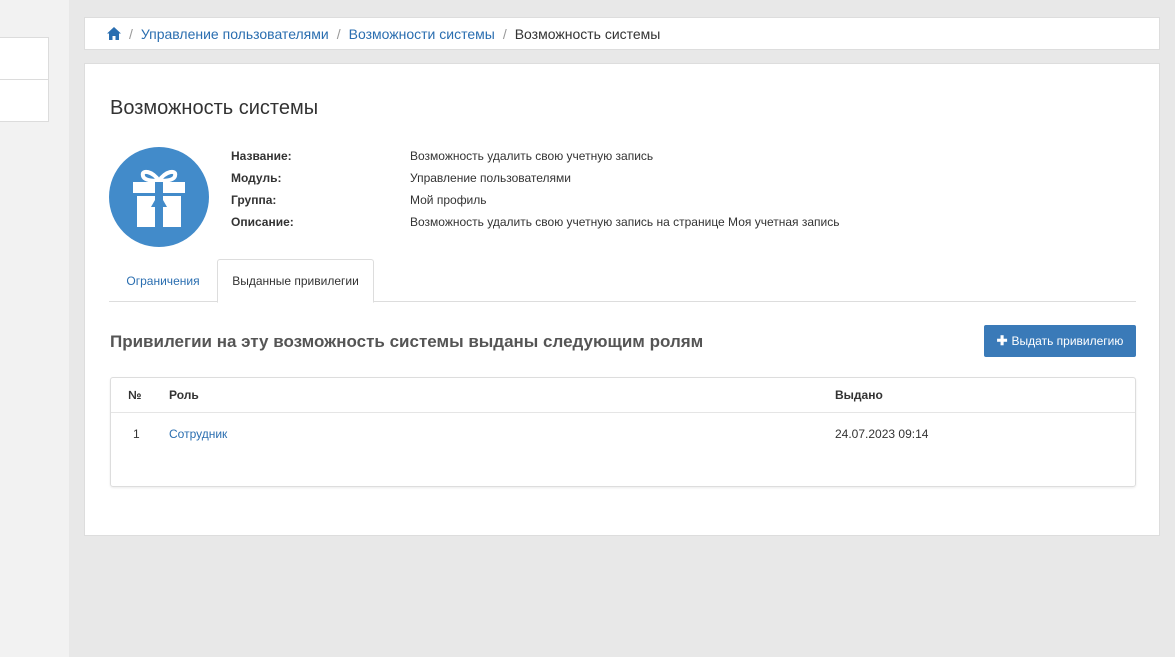  I want to click on name-value: Возможность удалить свою учетную запись, so click(532, 156).